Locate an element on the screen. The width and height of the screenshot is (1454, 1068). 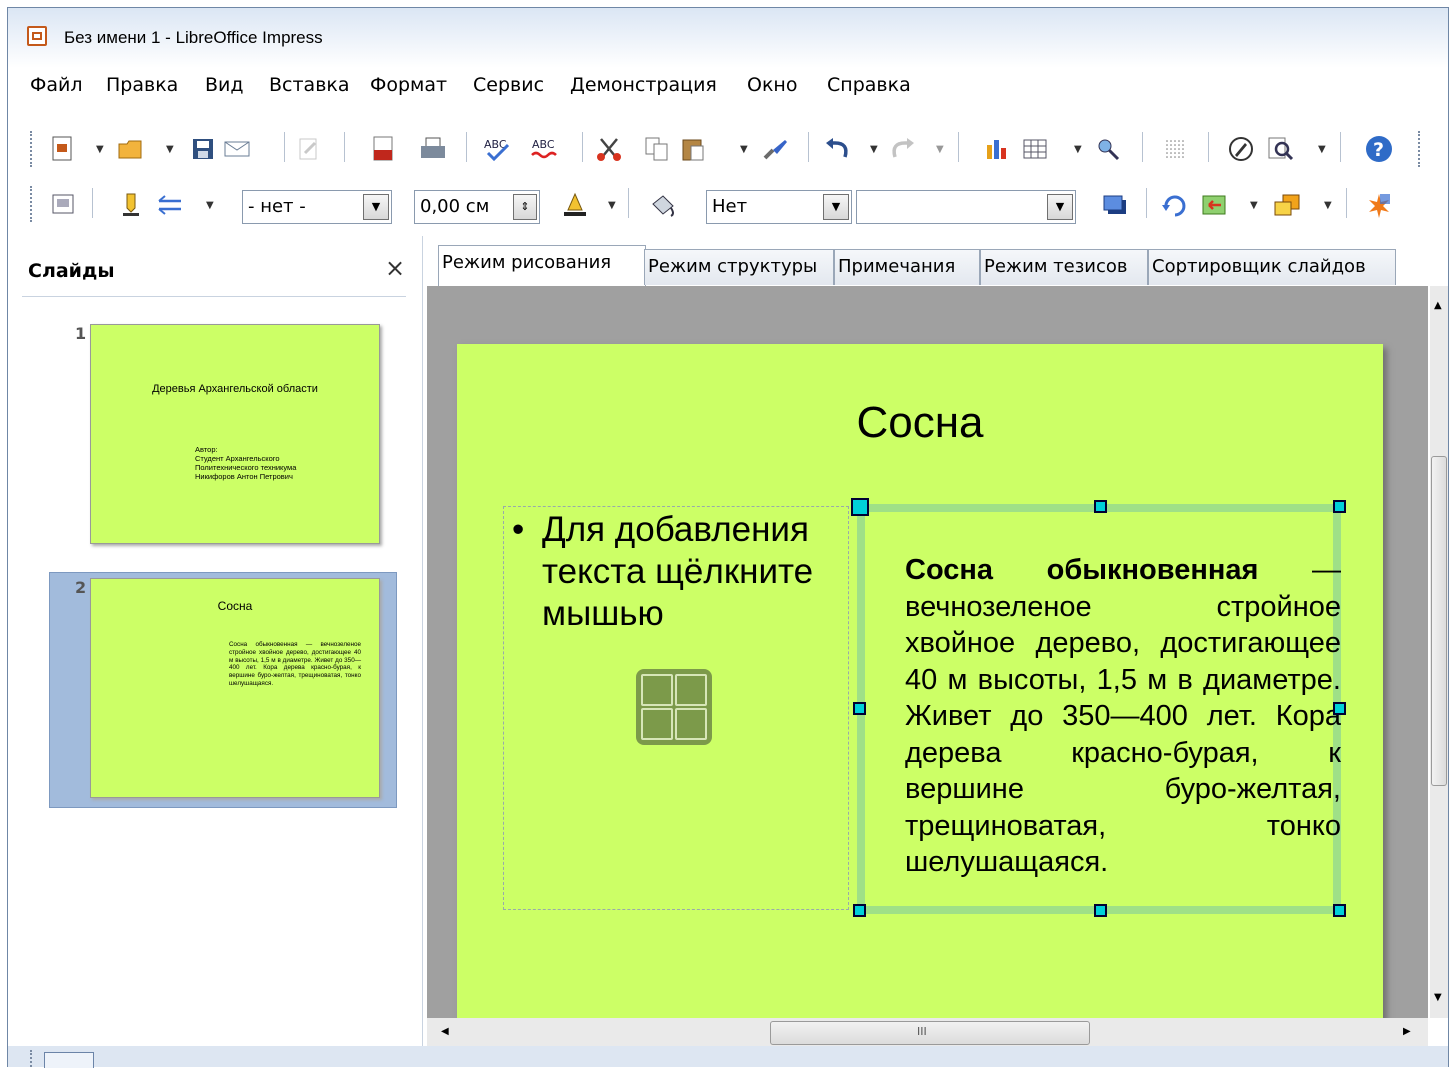
print-icon is located at coordinates (433, 149).